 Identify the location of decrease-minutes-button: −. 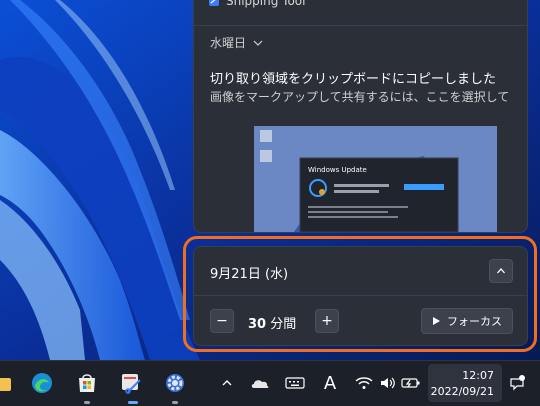
(222, 321).